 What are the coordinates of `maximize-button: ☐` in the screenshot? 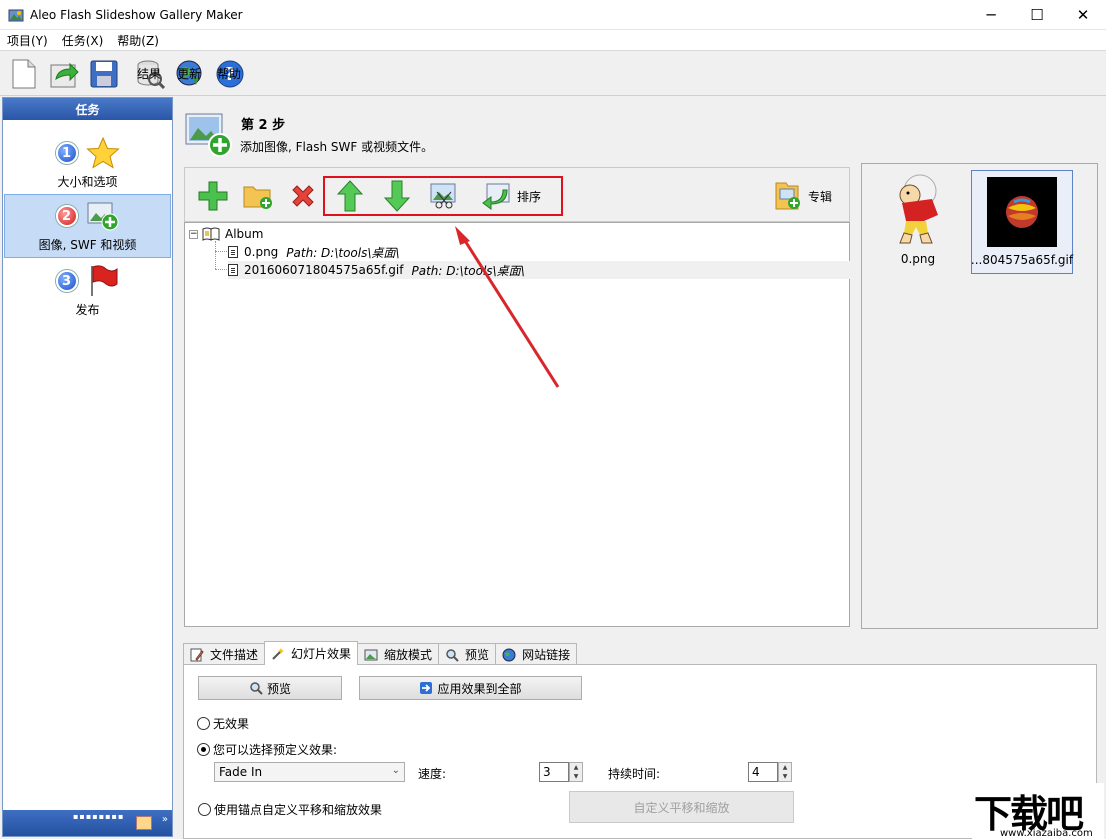 It's located at (1037, 15).